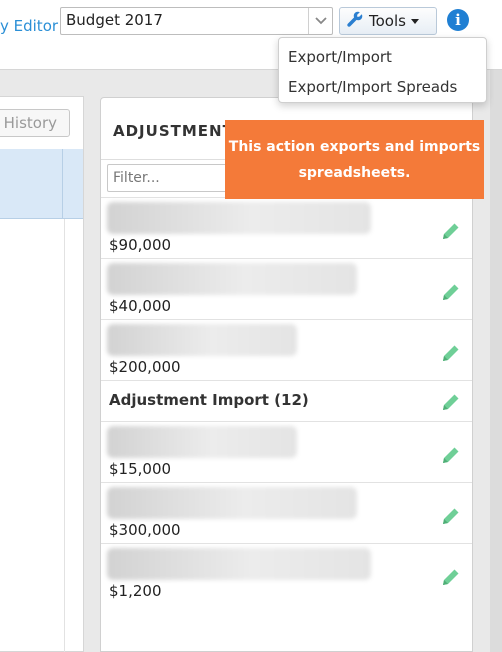 The image size is (502, 652). Describe the element at coordinates (414, 21) in the screenshot. I see `caret-down-icon` at that location.